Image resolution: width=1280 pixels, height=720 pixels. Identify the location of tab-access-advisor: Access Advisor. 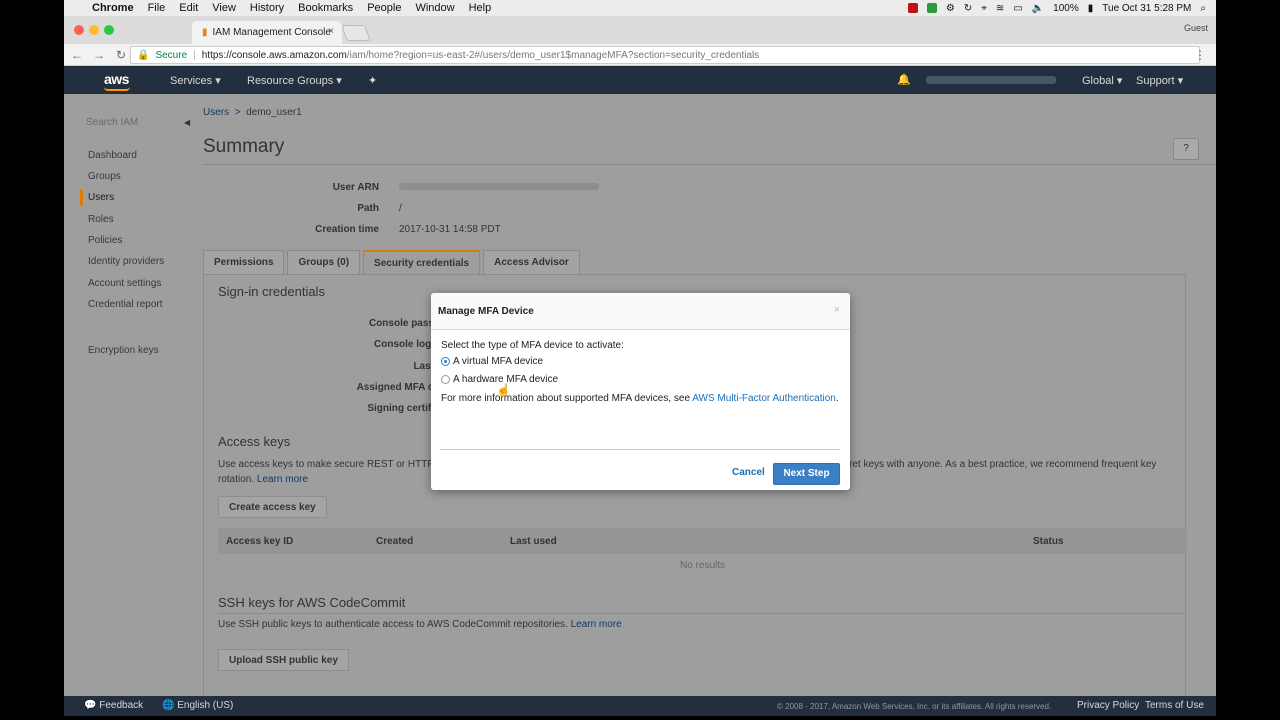
(531, 262).